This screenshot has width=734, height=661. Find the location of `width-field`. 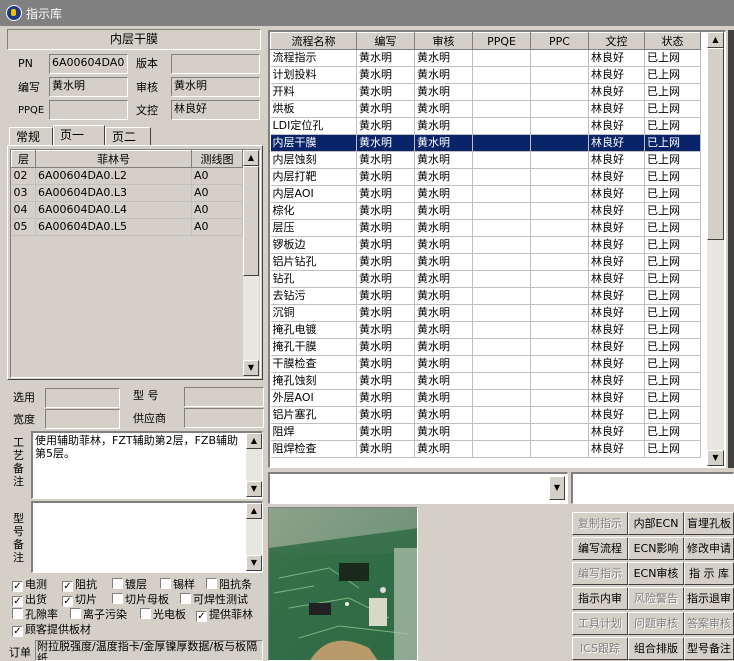

width-field is located at coordinates (82, 419).